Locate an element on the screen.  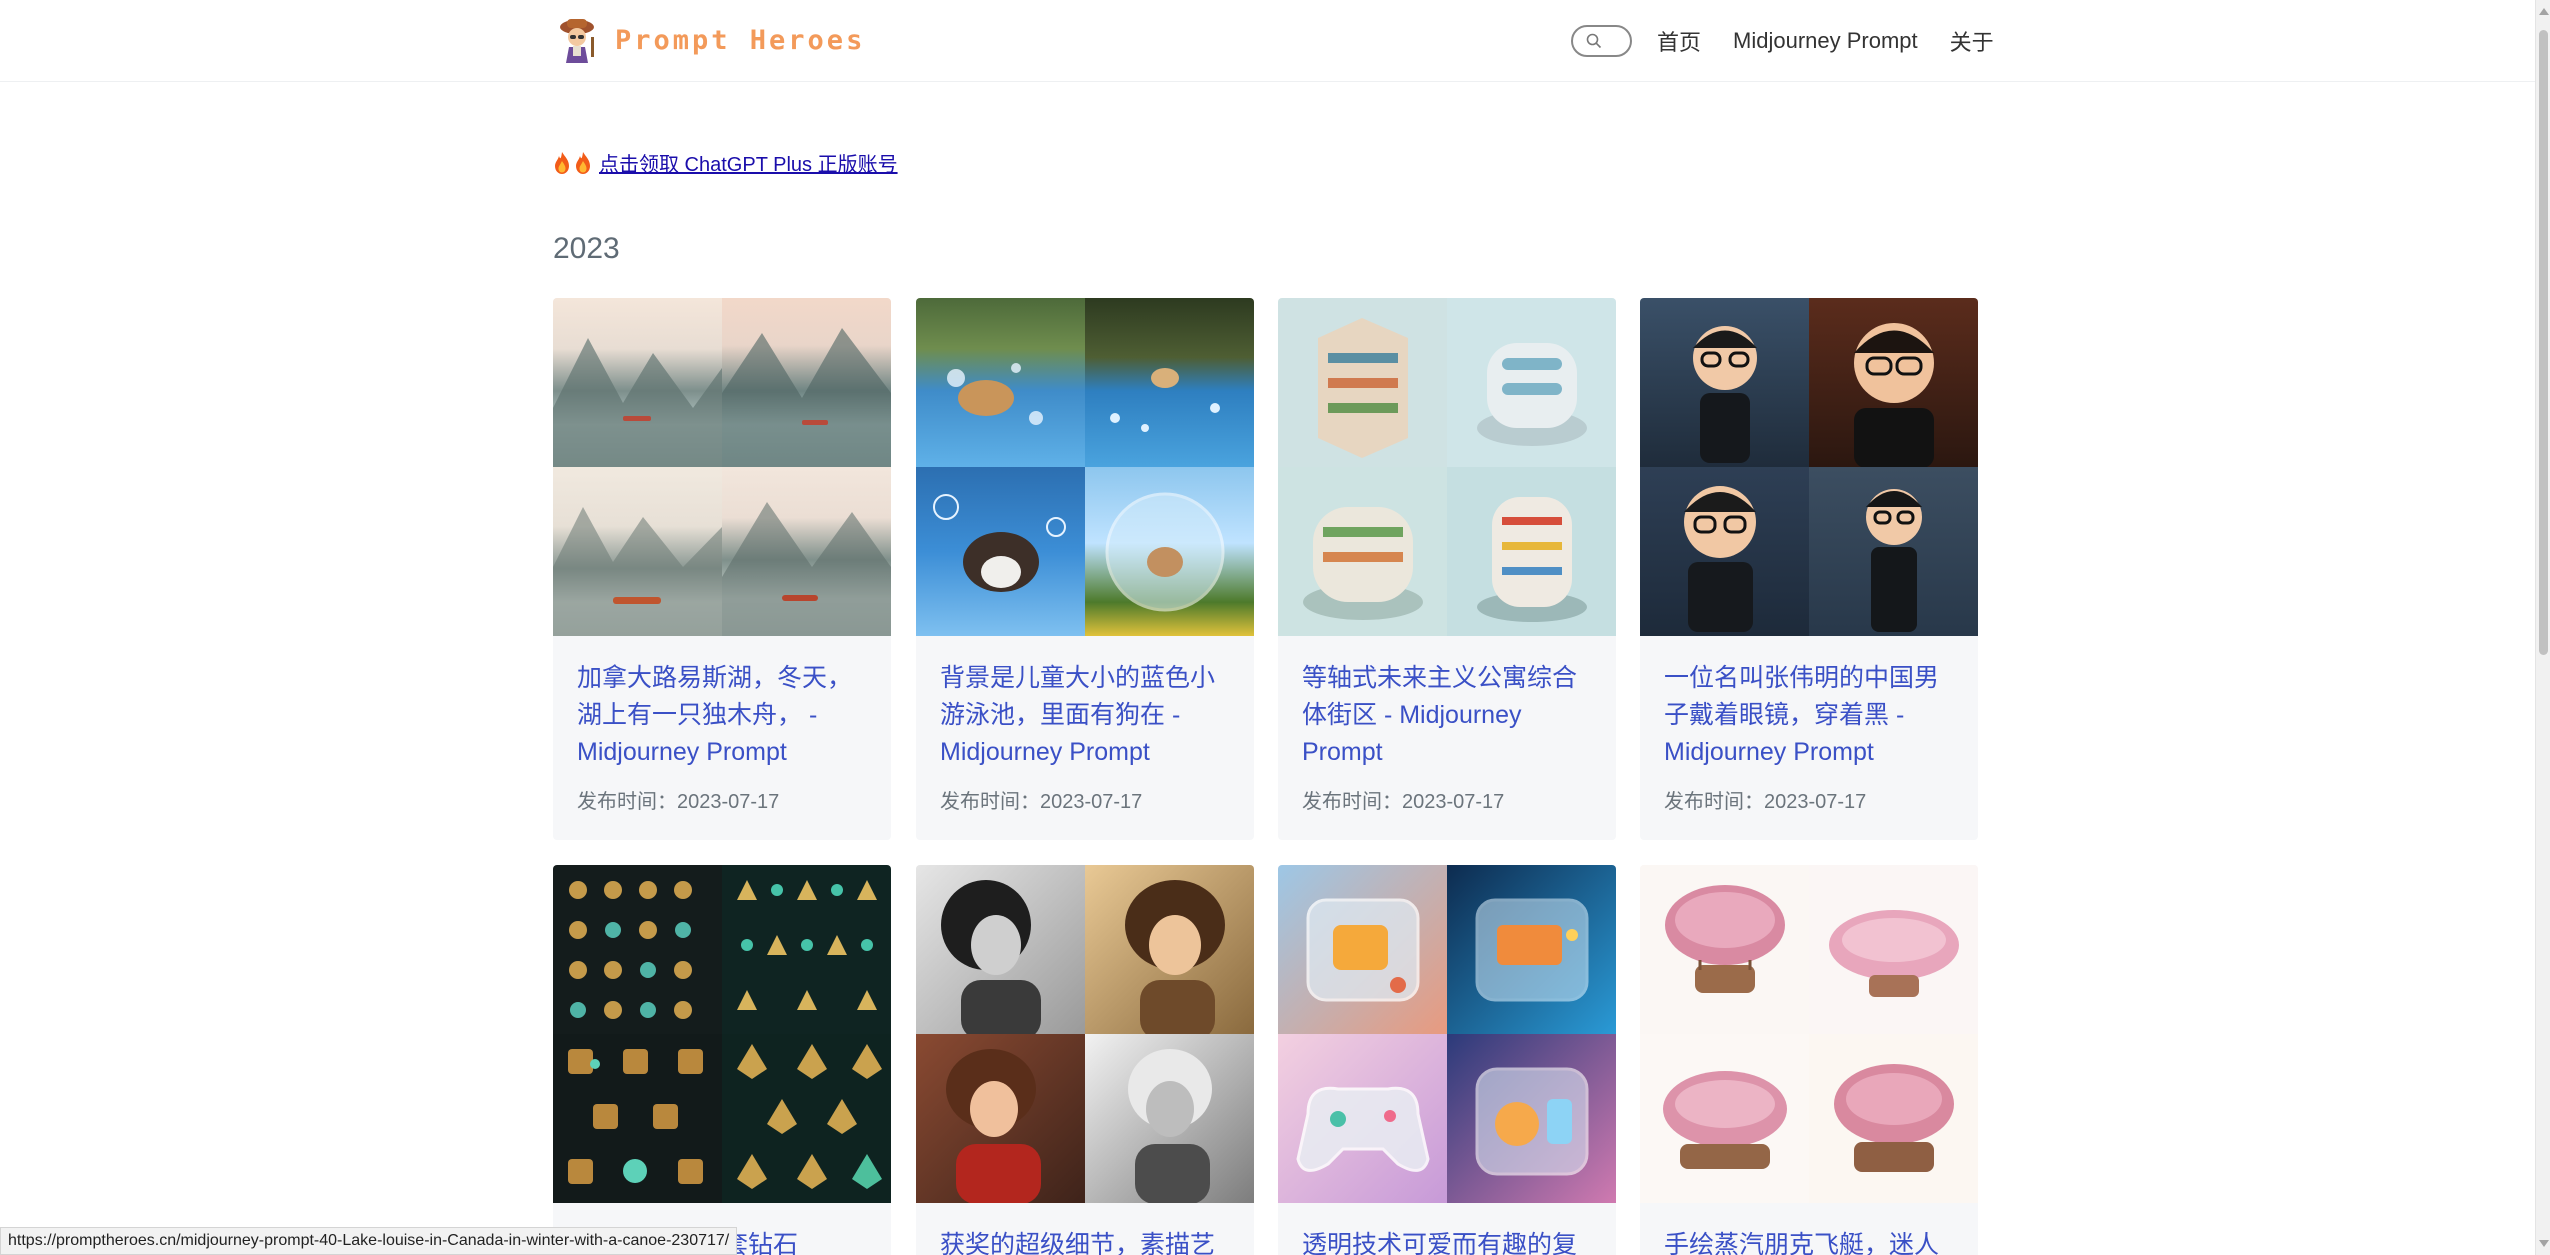
site-logo: Prompt Heroes is located at coordinates (709, 40).